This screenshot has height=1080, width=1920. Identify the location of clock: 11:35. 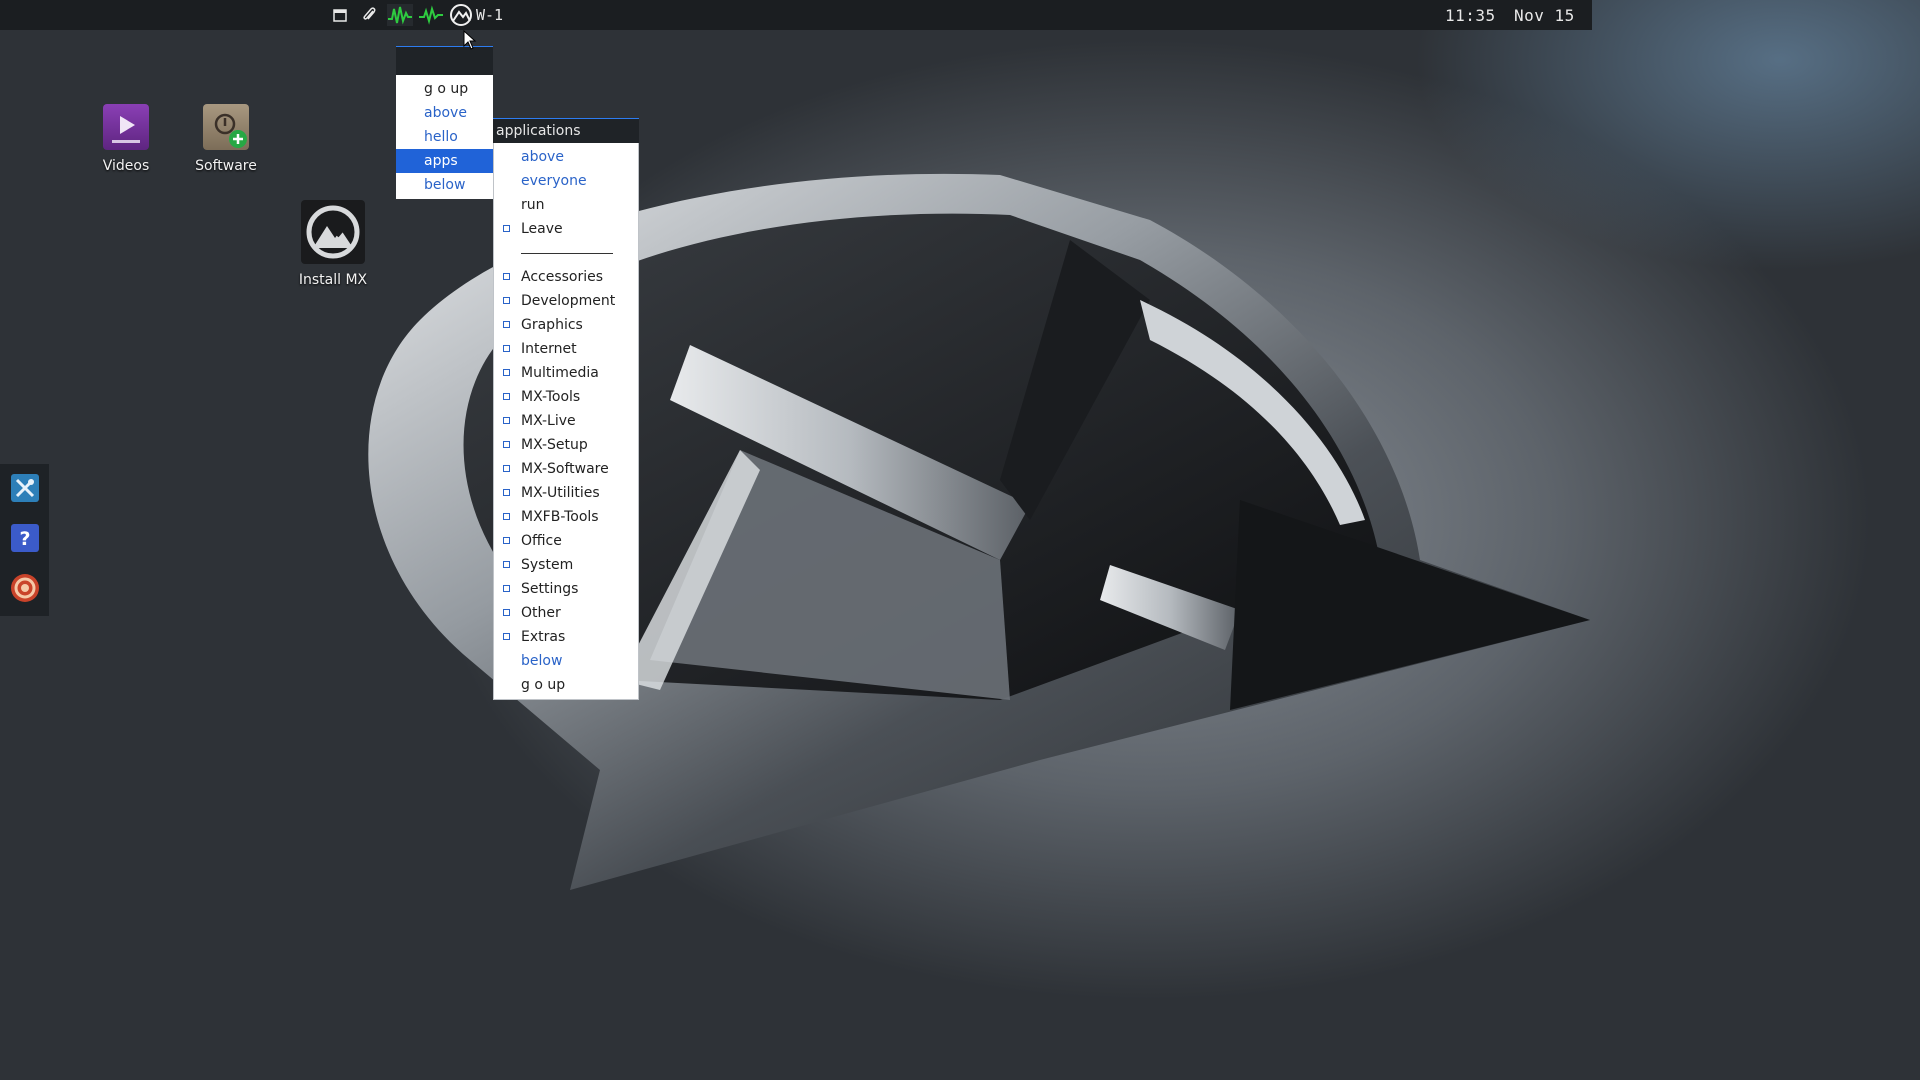
(1470, 15).